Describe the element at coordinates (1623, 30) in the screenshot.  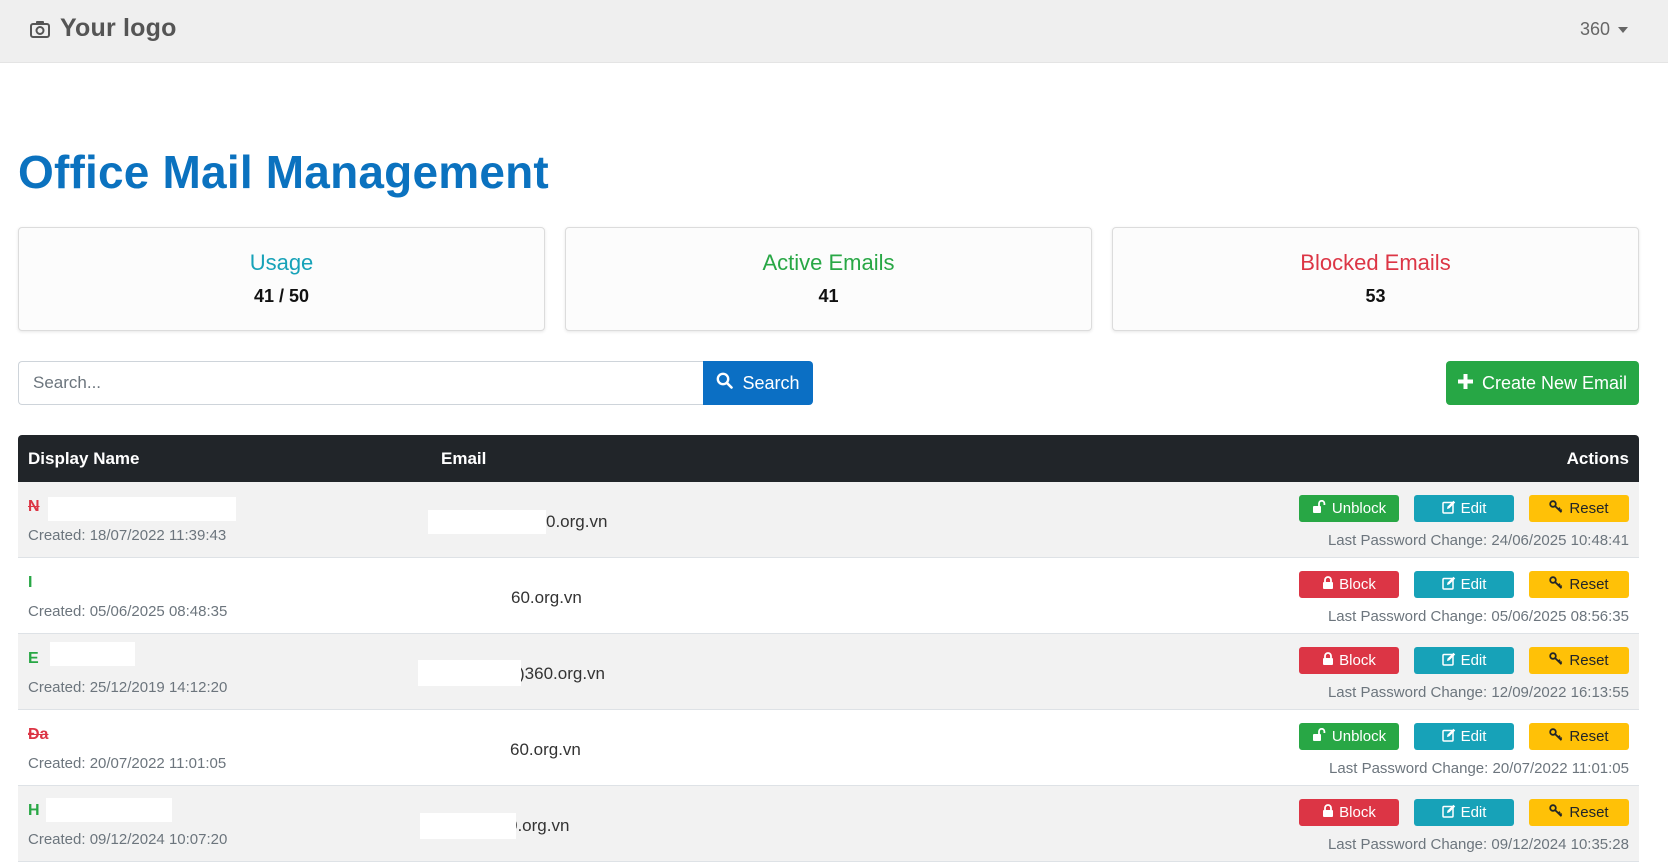
I see `chevron-down-icon` at that location.